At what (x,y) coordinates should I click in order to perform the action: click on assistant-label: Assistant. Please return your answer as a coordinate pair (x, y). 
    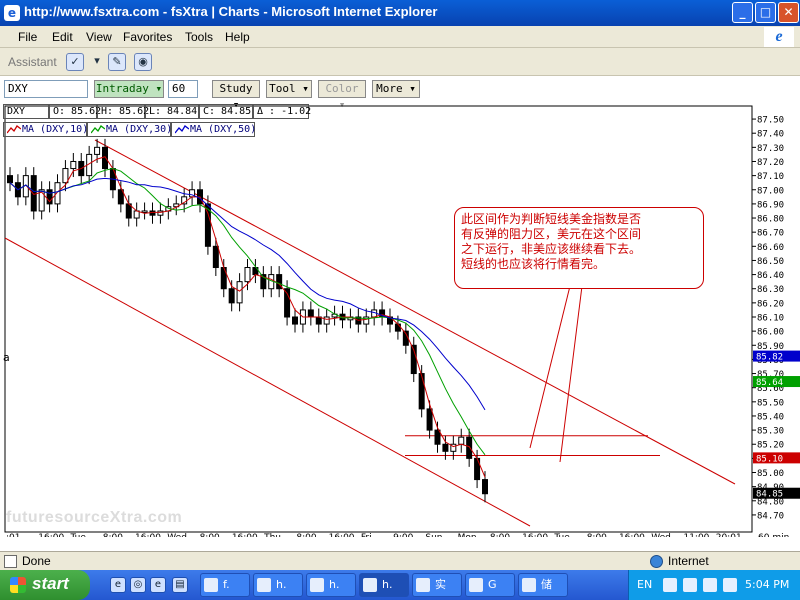
    Looking at the image, I should click on (32, 62).